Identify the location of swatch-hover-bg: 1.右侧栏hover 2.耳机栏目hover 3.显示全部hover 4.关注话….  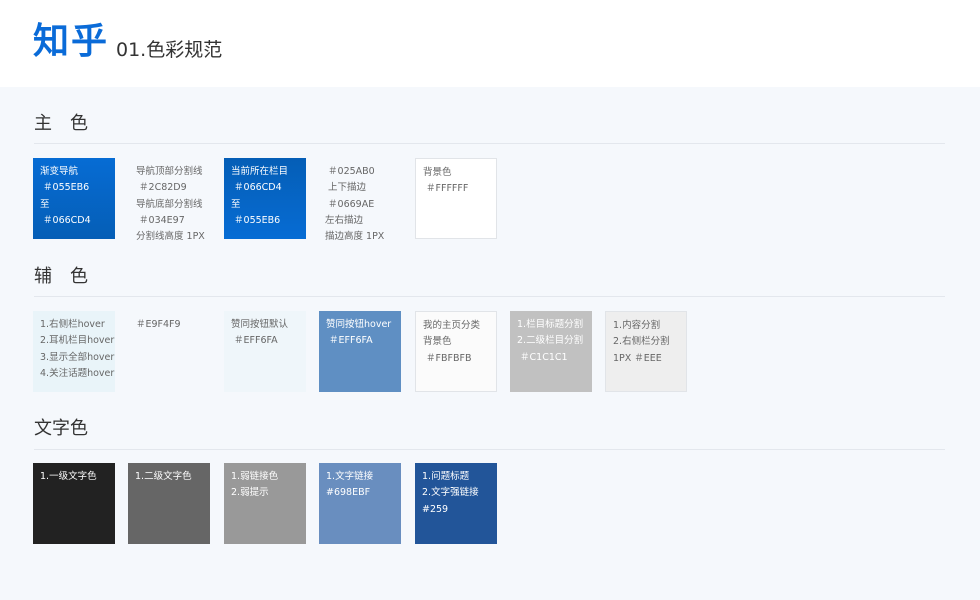
(74, 351).